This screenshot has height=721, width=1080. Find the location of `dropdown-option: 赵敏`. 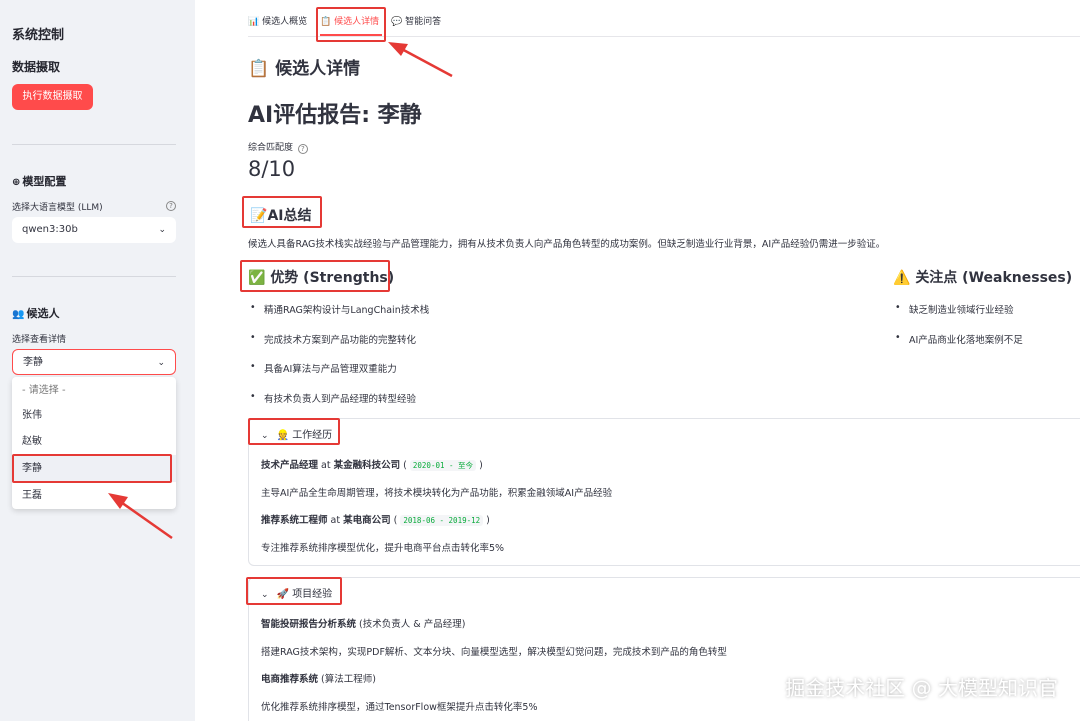

dropdown-option: 赵敏 is located at coordinates (94, 441).